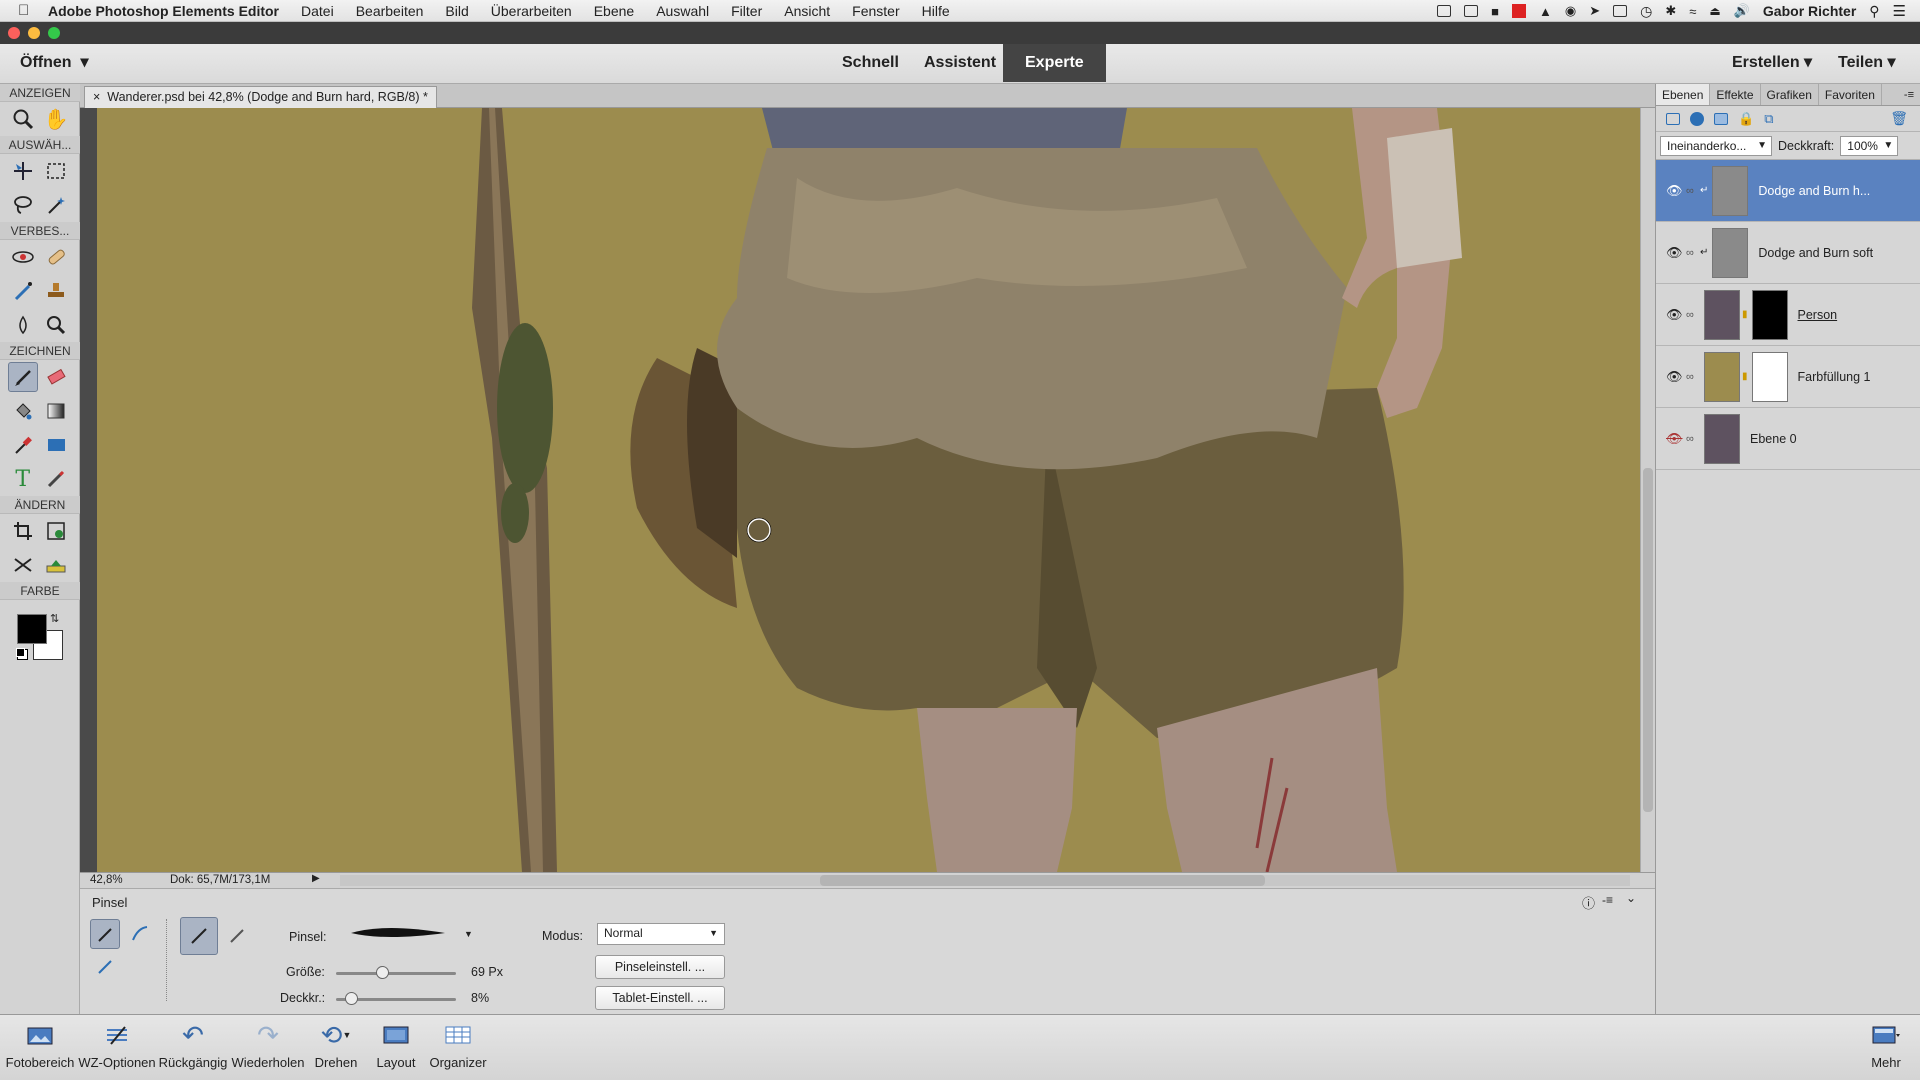 Image resolution: width=1920 pixels, height=1080 pixels. What do you see at coordinates (807, 11) in the screenshot?
I see `menu-ansicht: Ansicht` at bounding box center [807, 11].